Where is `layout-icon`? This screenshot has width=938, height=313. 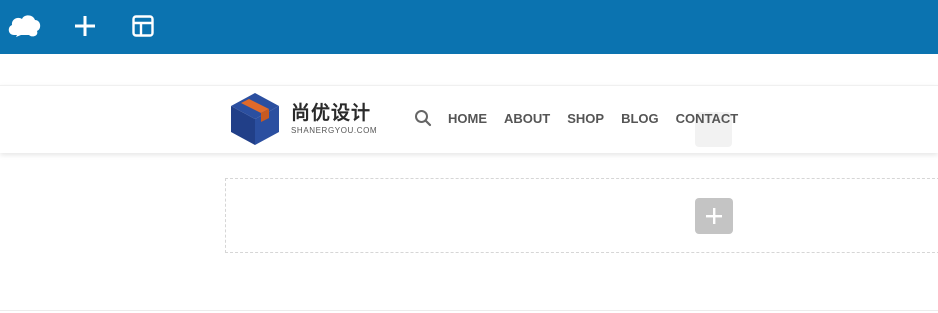 layout-icon is located at coordinates (143, 26).